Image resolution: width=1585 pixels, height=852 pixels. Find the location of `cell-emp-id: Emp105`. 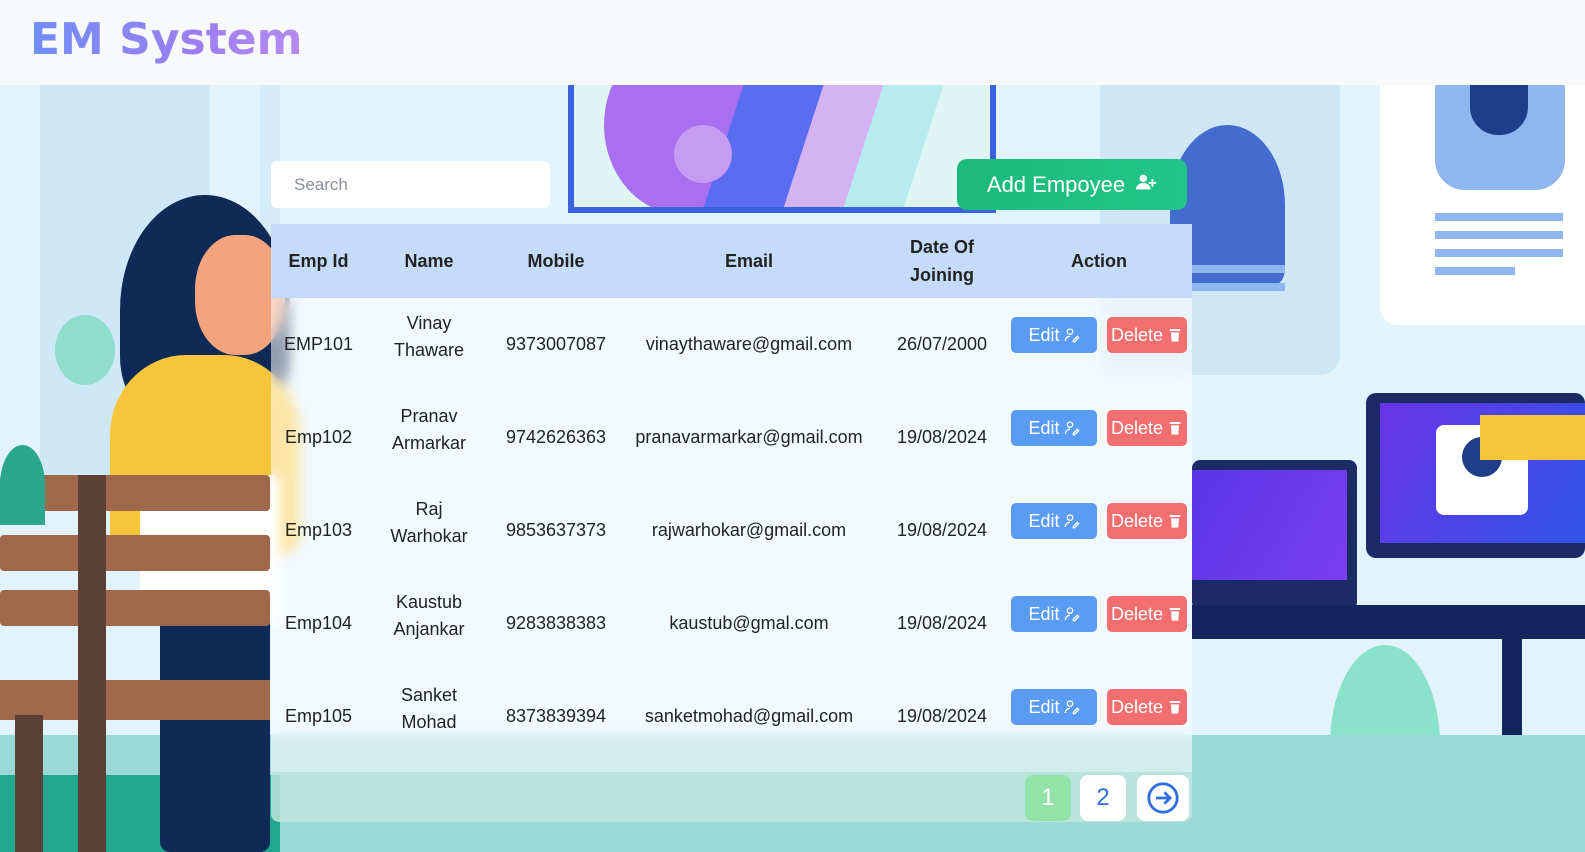

cell-emp-id: Emp105 is located at coordinates (318, 716).